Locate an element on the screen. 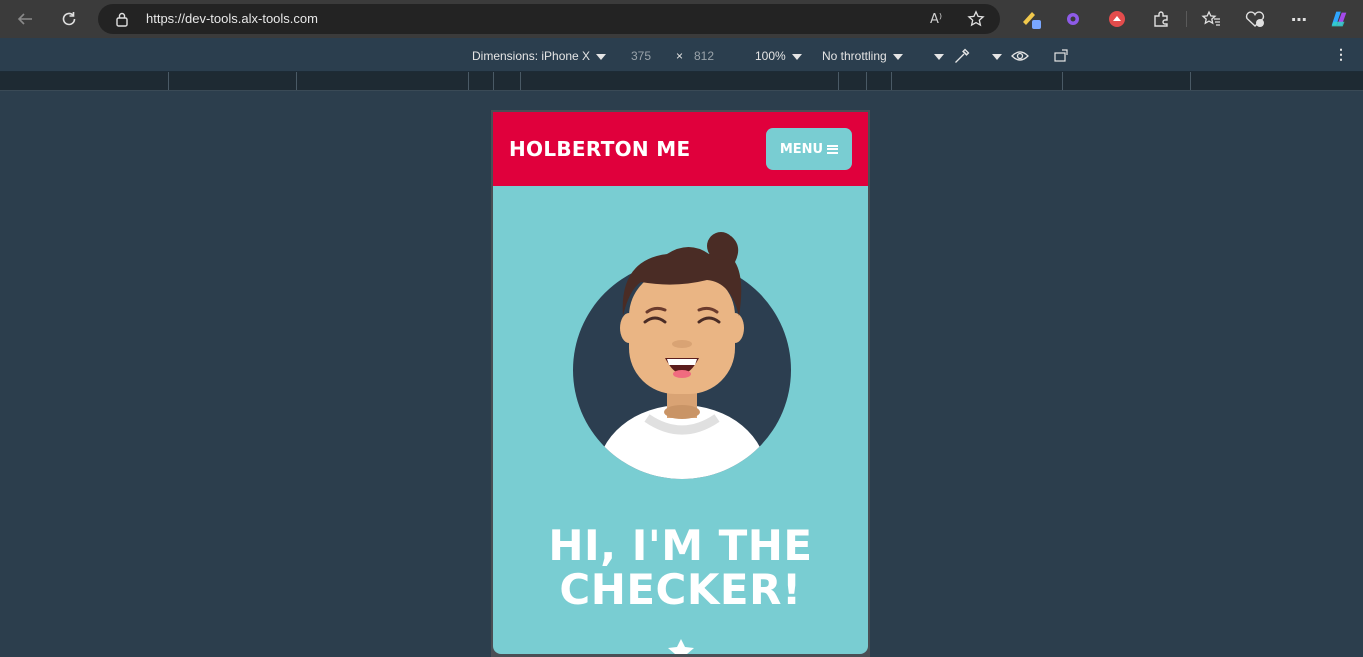 Image resolution: width=1363 pixels, height=657 pixels. more-options-icon: ⋯ is located at coordinates (1299, 19).